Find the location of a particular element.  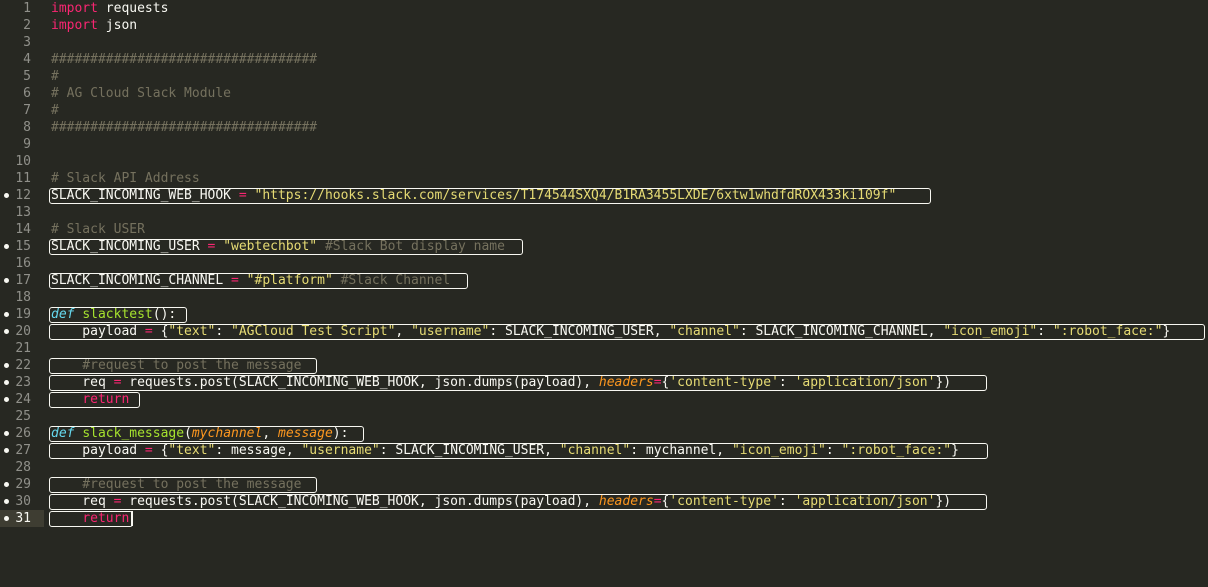

code-text: def slack_message(mychannel, message): is located at coordinates (199, 433).